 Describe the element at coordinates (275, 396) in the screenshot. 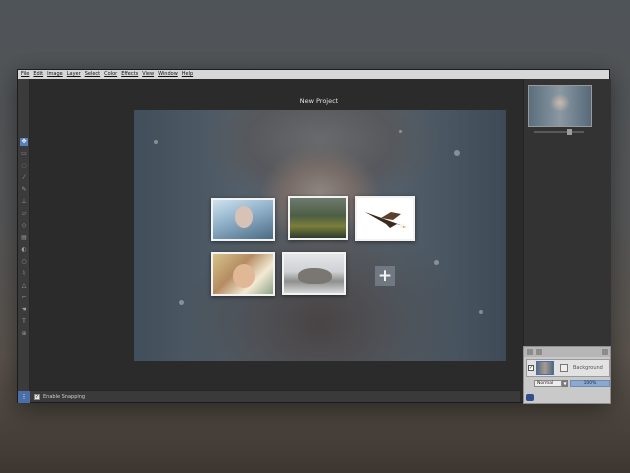

I see `status-bar: ✓ Enable Snapping` at that location.